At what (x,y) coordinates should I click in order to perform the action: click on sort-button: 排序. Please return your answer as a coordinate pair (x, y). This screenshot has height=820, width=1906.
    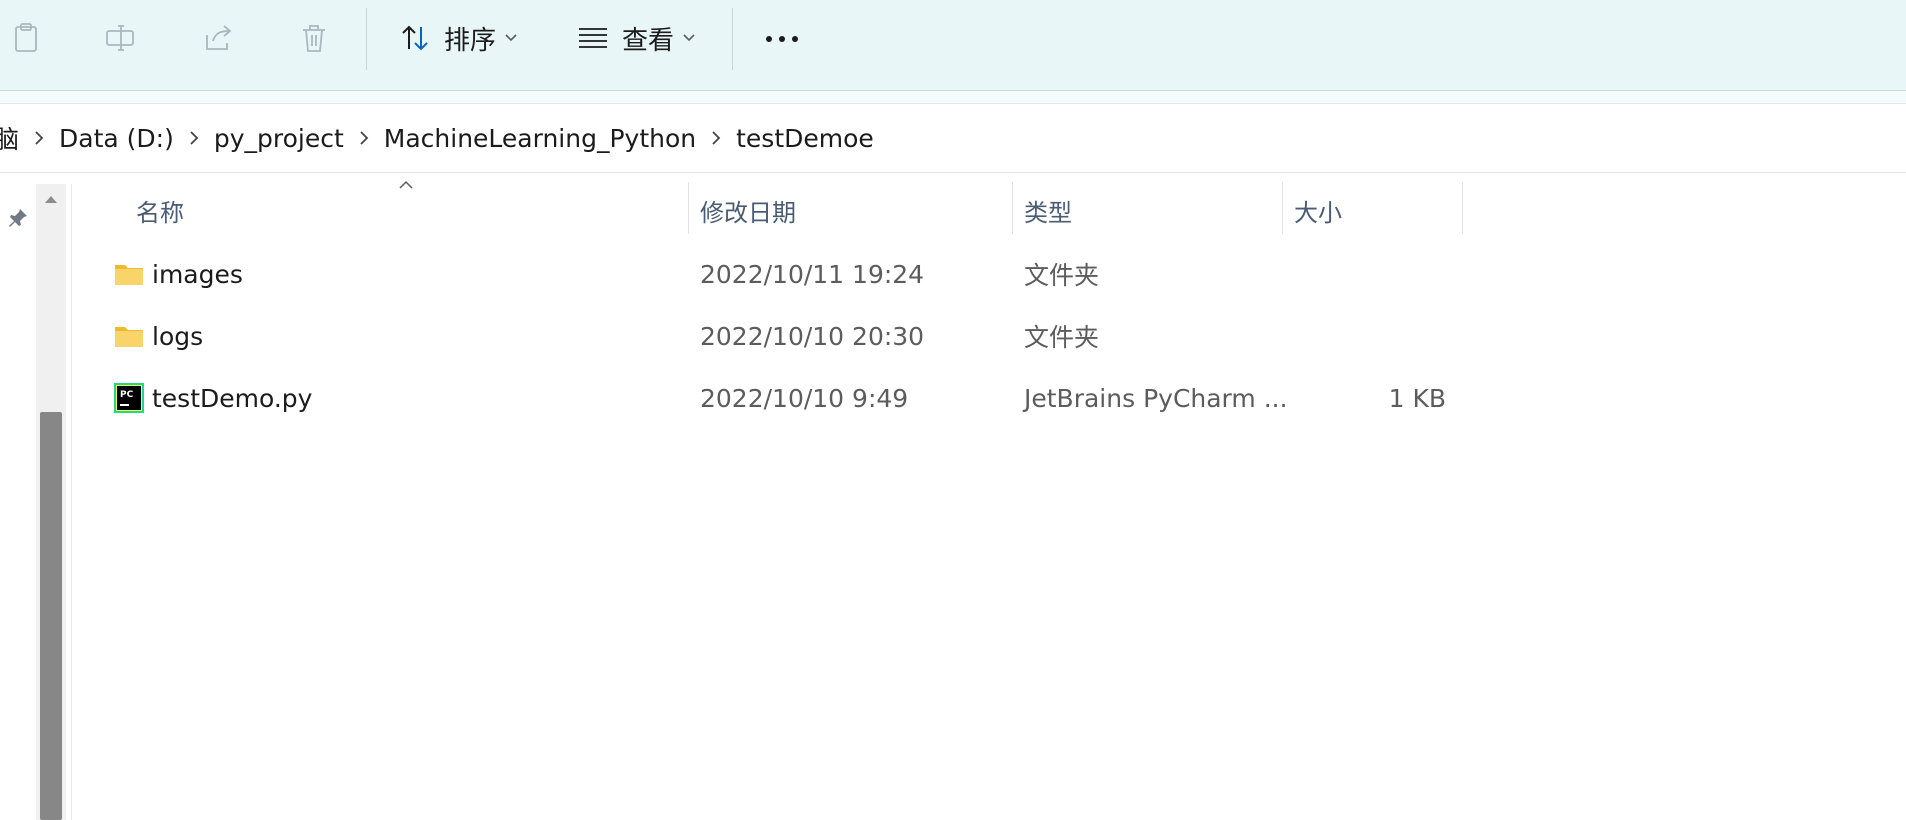
    Looking at the image, I should click on (458, 38).